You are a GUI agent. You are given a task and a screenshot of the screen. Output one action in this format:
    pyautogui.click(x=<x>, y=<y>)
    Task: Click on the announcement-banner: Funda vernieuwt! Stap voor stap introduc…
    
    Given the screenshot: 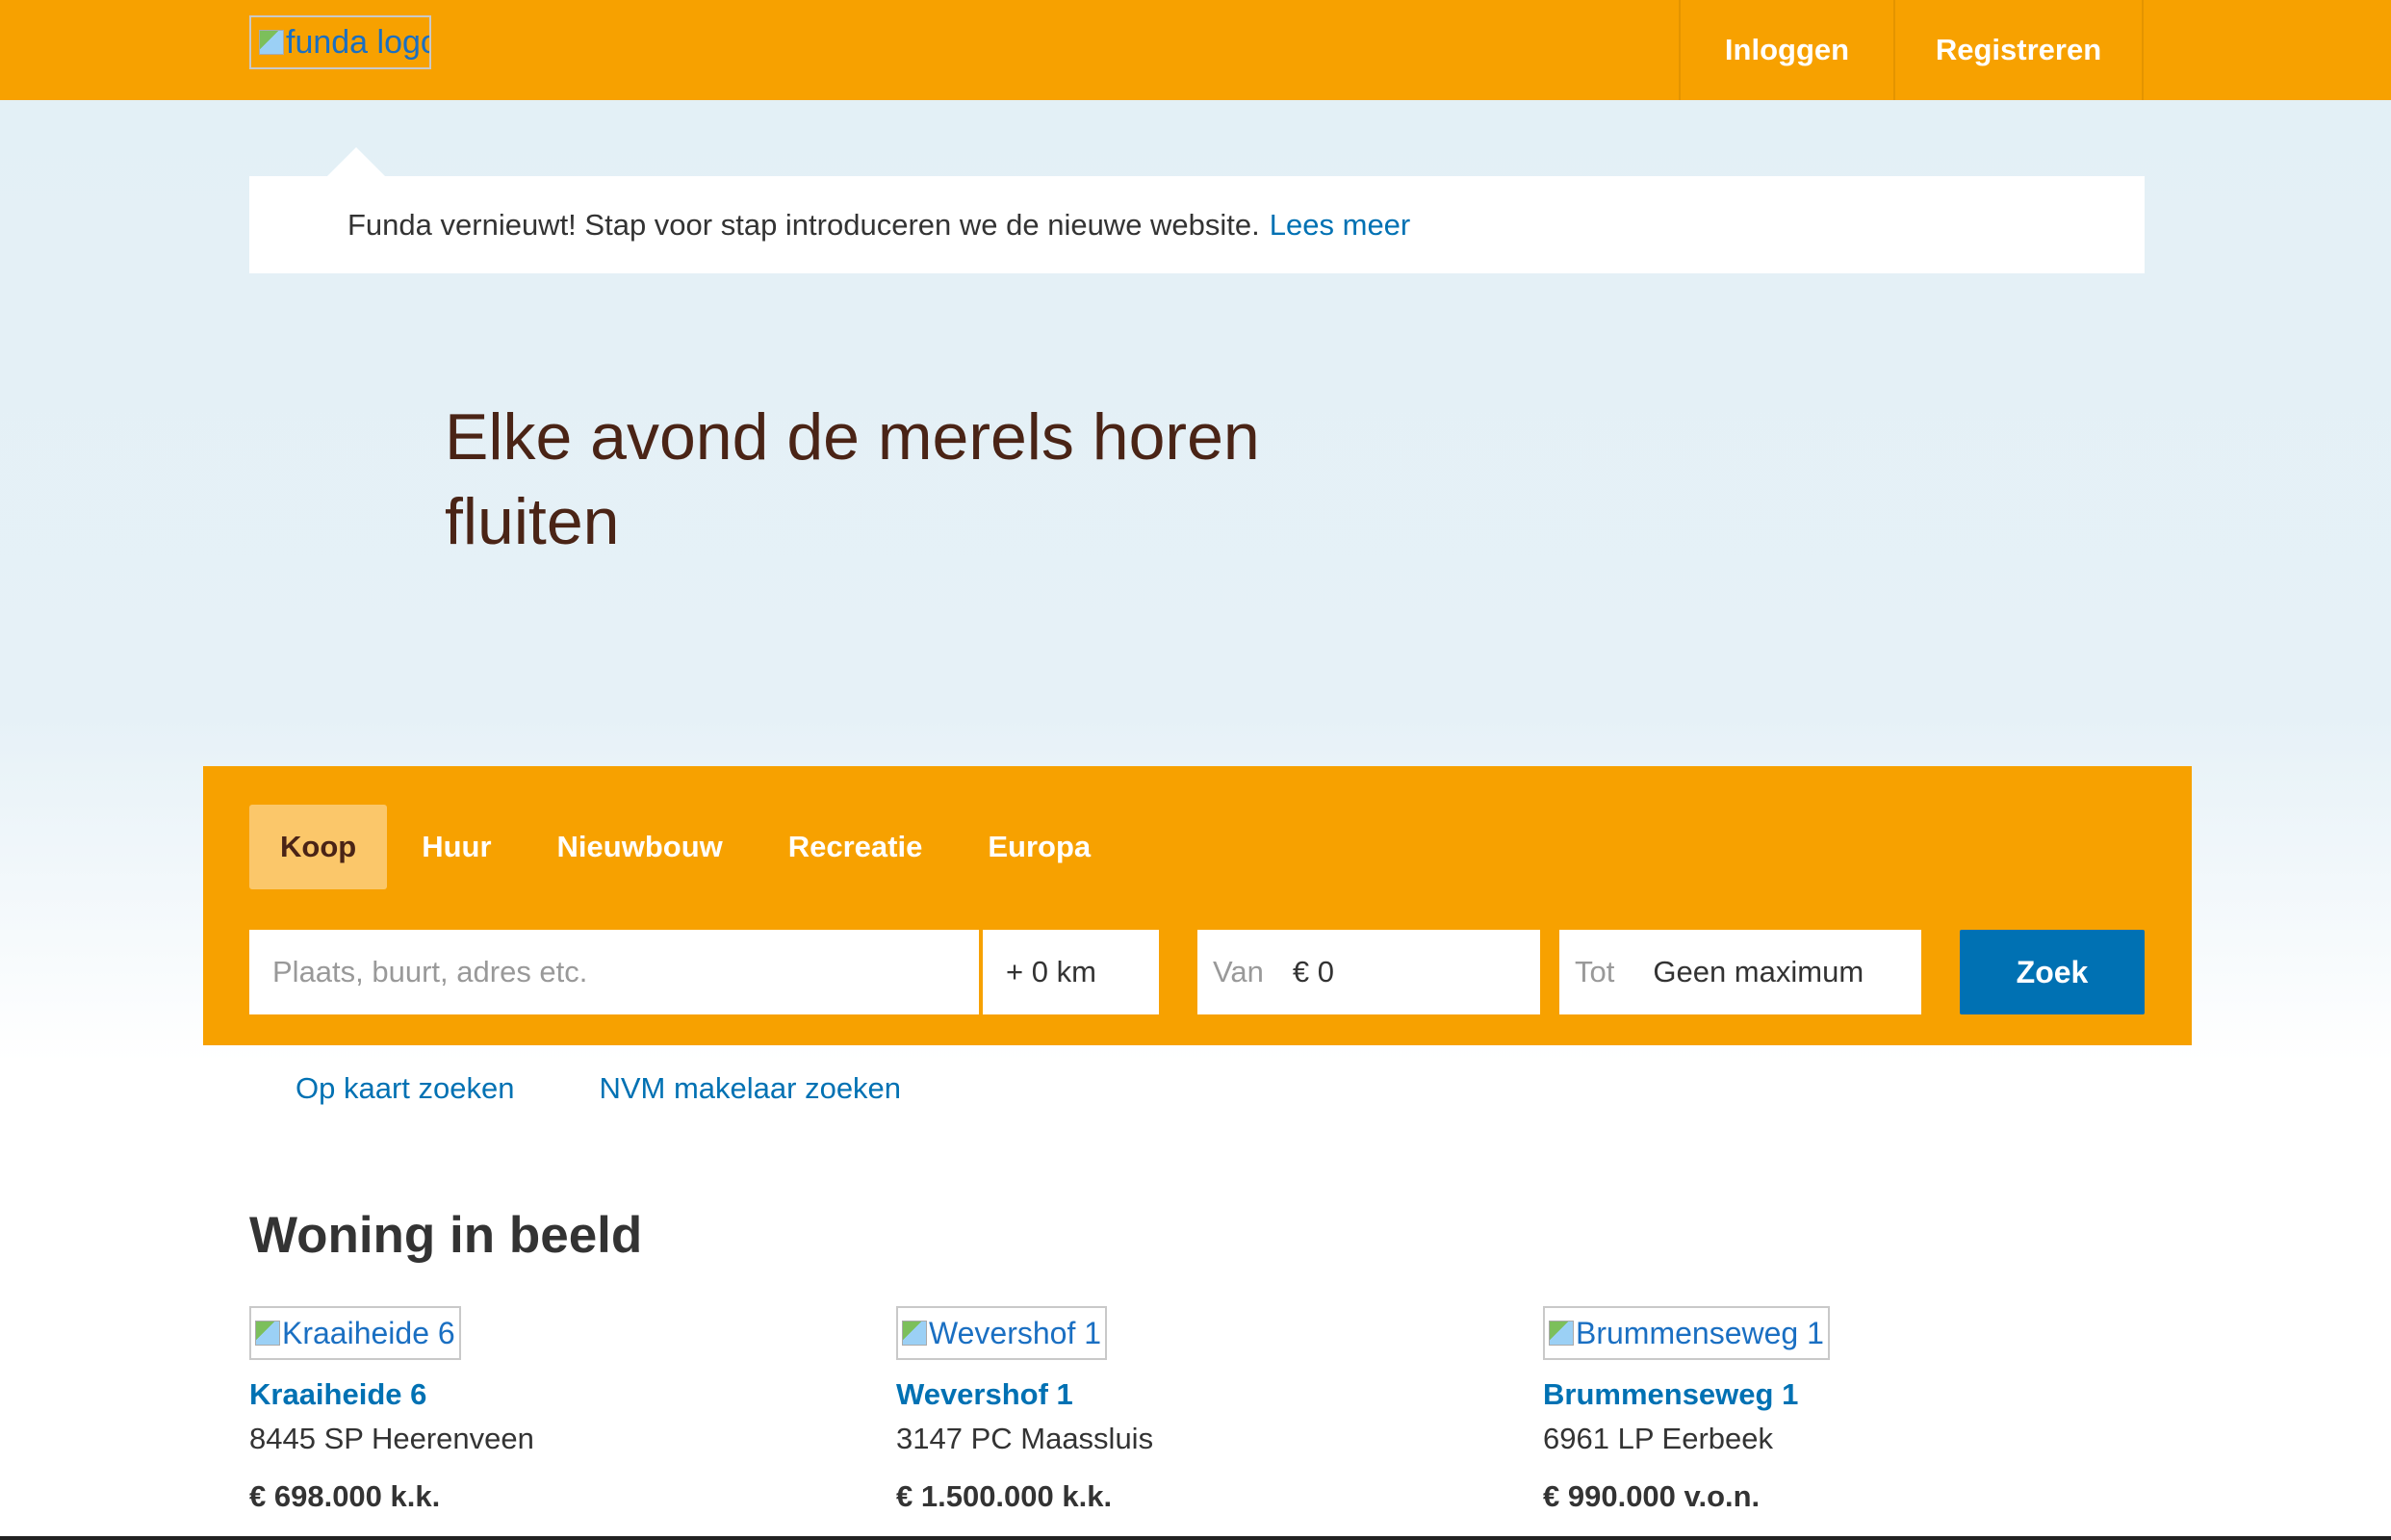 What is the action you would take?
    pyautogui.click(x=1197, y=224)
    